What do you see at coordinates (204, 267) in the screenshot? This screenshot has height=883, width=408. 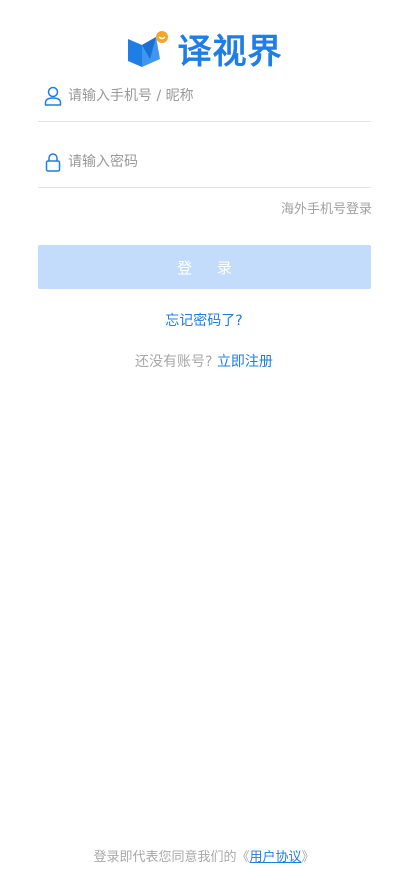 I see `login-button: 登 录` at bounding box center [204, 267].